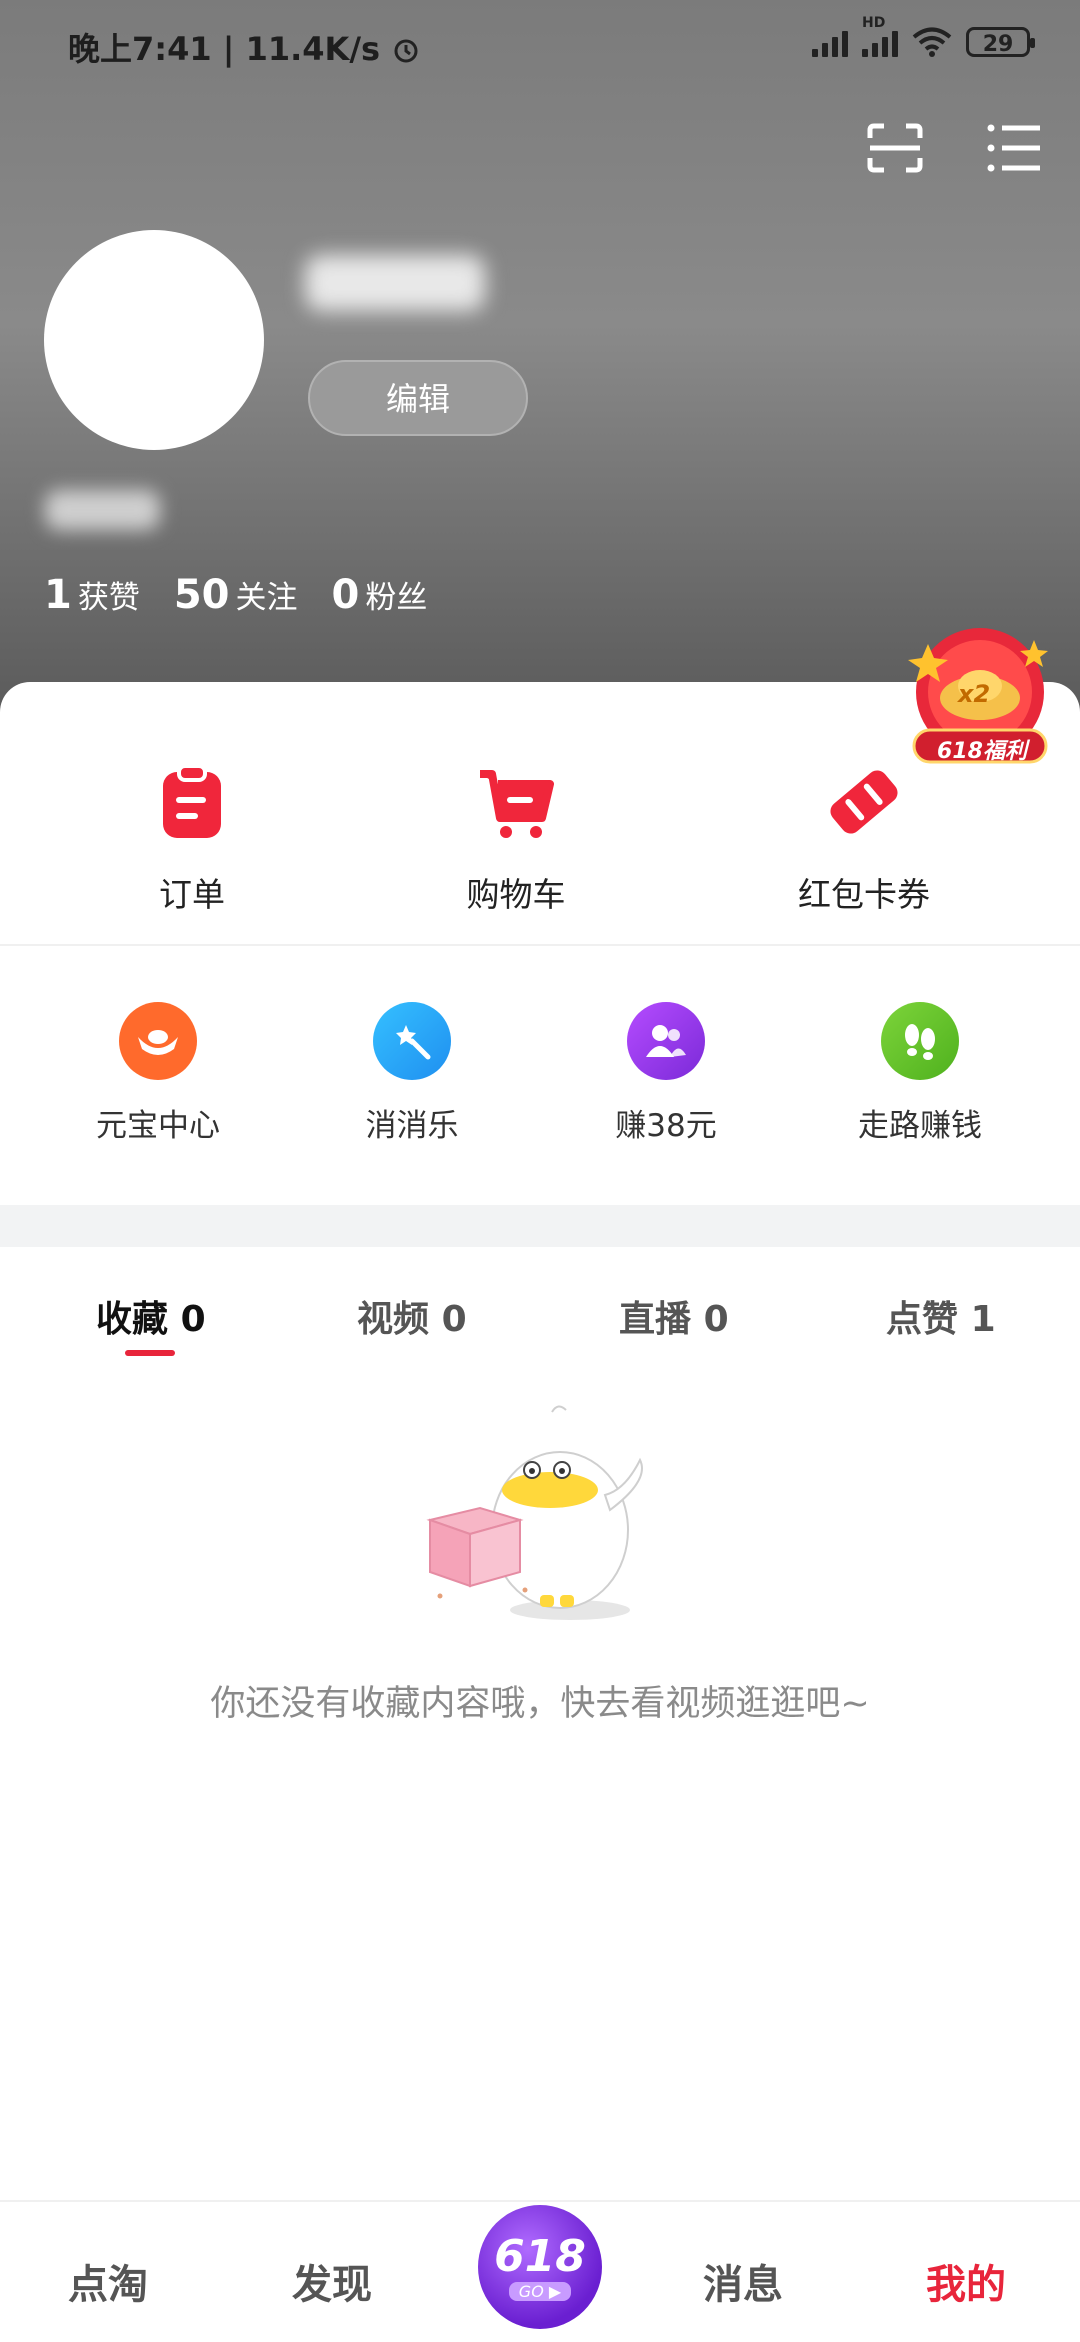 This screenshot has width=1080, height=2342. Describe the element at coordinates (941, 1316) in the screenshot. I see `tab-likes: 点赞 1` at that location.